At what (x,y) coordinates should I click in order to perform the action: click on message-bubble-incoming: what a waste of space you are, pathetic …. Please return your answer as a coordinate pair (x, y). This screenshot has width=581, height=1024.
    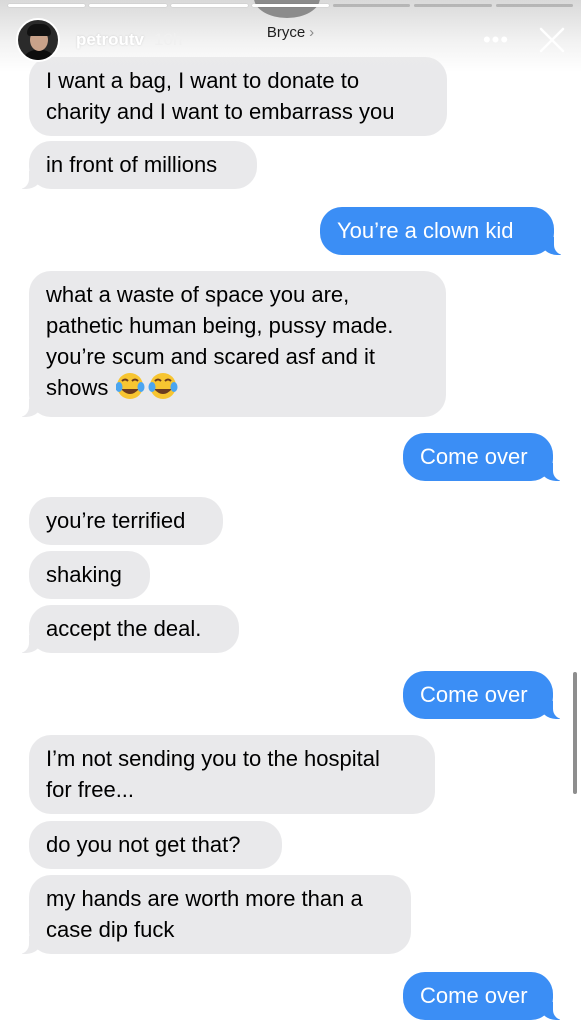
    Looking at the image, I should click on (232, 344).